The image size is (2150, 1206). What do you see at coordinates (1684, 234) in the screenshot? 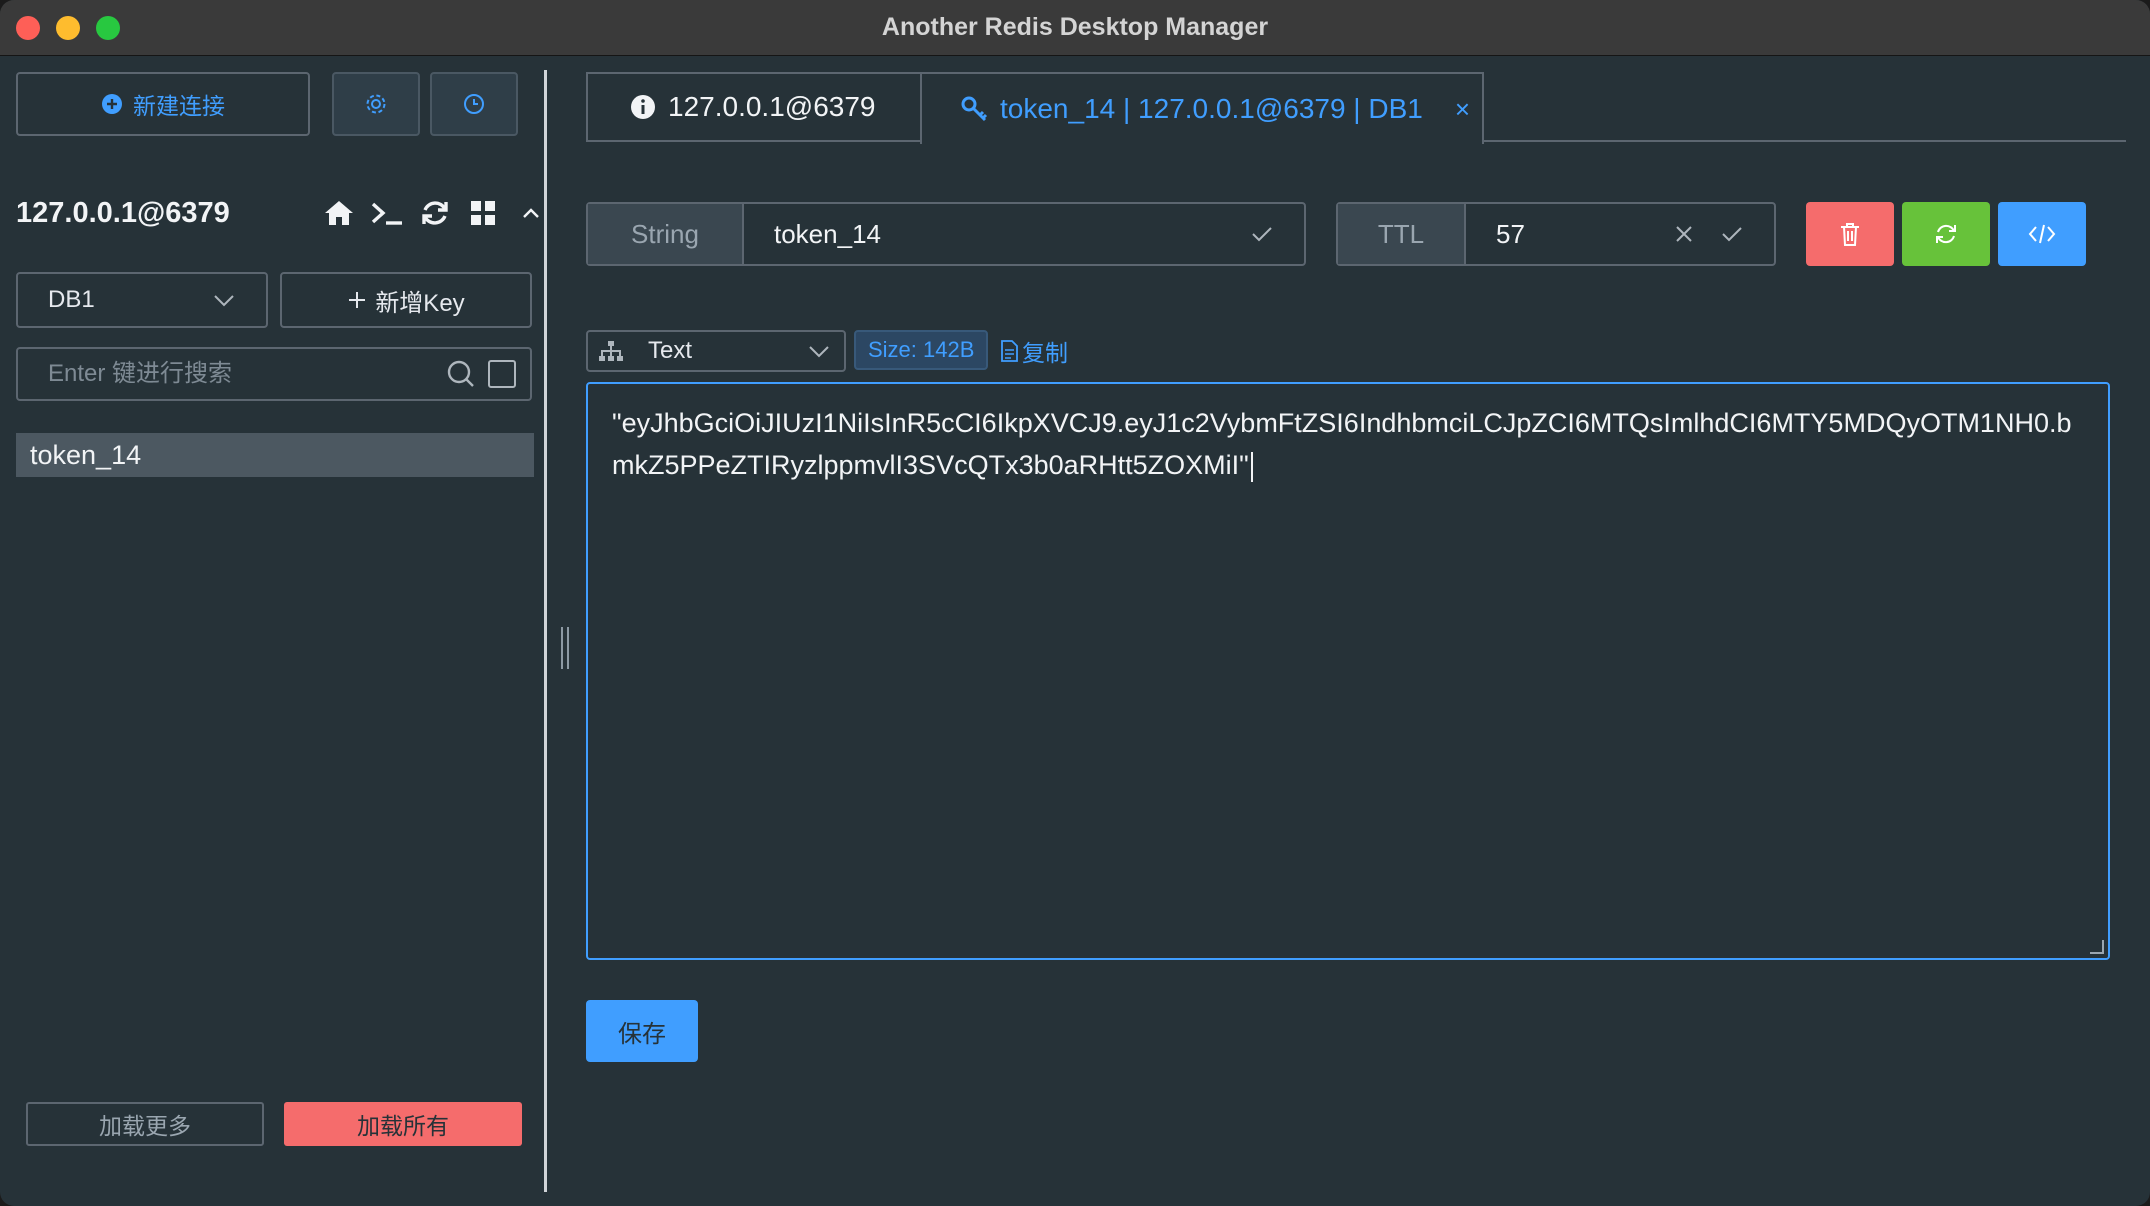
I see `clear-icon` at bounding box center [1684, 234].